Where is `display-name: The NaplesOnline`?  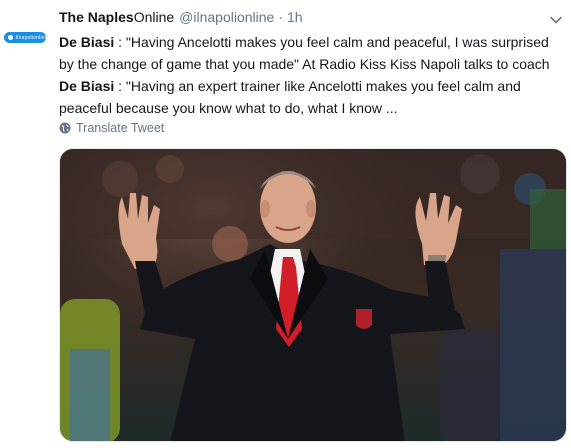 display-name: The NaplesOnline is located at coordinates (116, 17).